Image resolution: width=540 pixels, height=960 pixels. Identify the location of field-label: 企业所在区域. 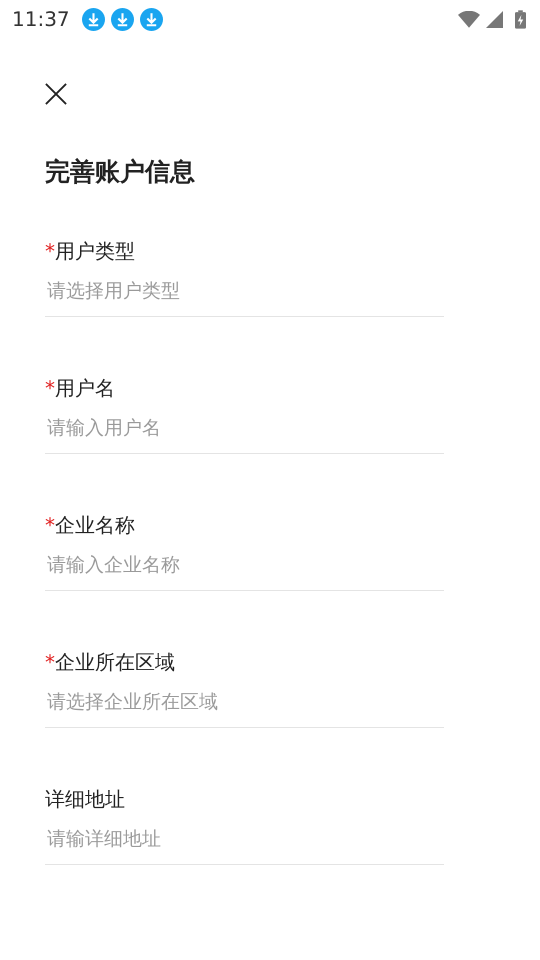
(115, 662).